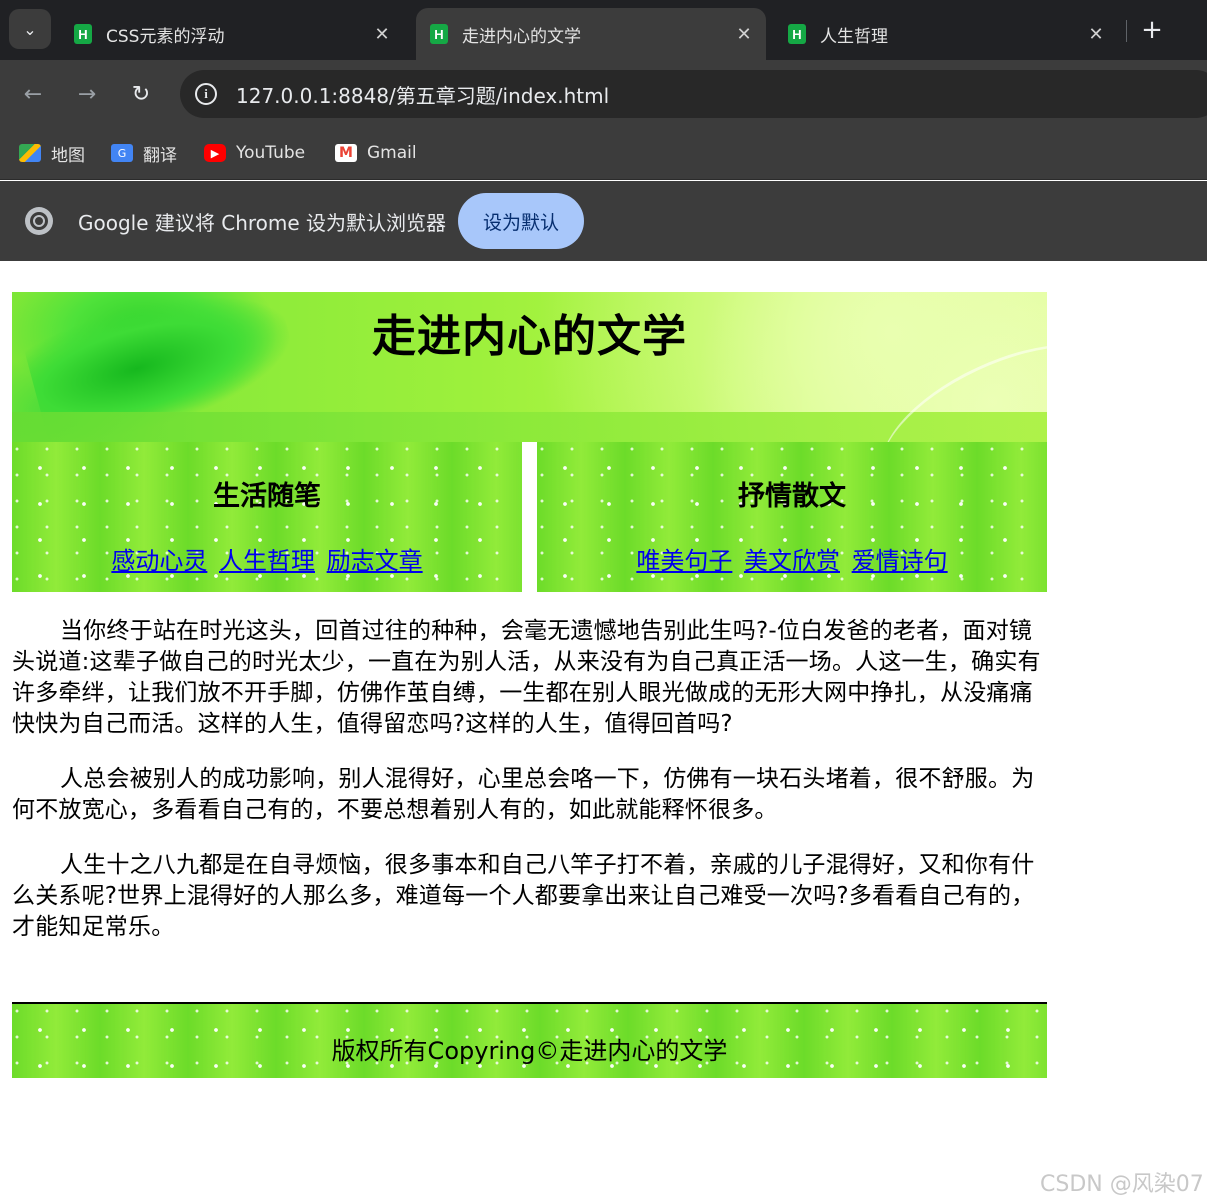 The height and width of the screenshot is (1200, 1207). I want to click on section-life-essays: 生活随笔 感动心灵 人生哲理 励志文章, so click(267, 517).